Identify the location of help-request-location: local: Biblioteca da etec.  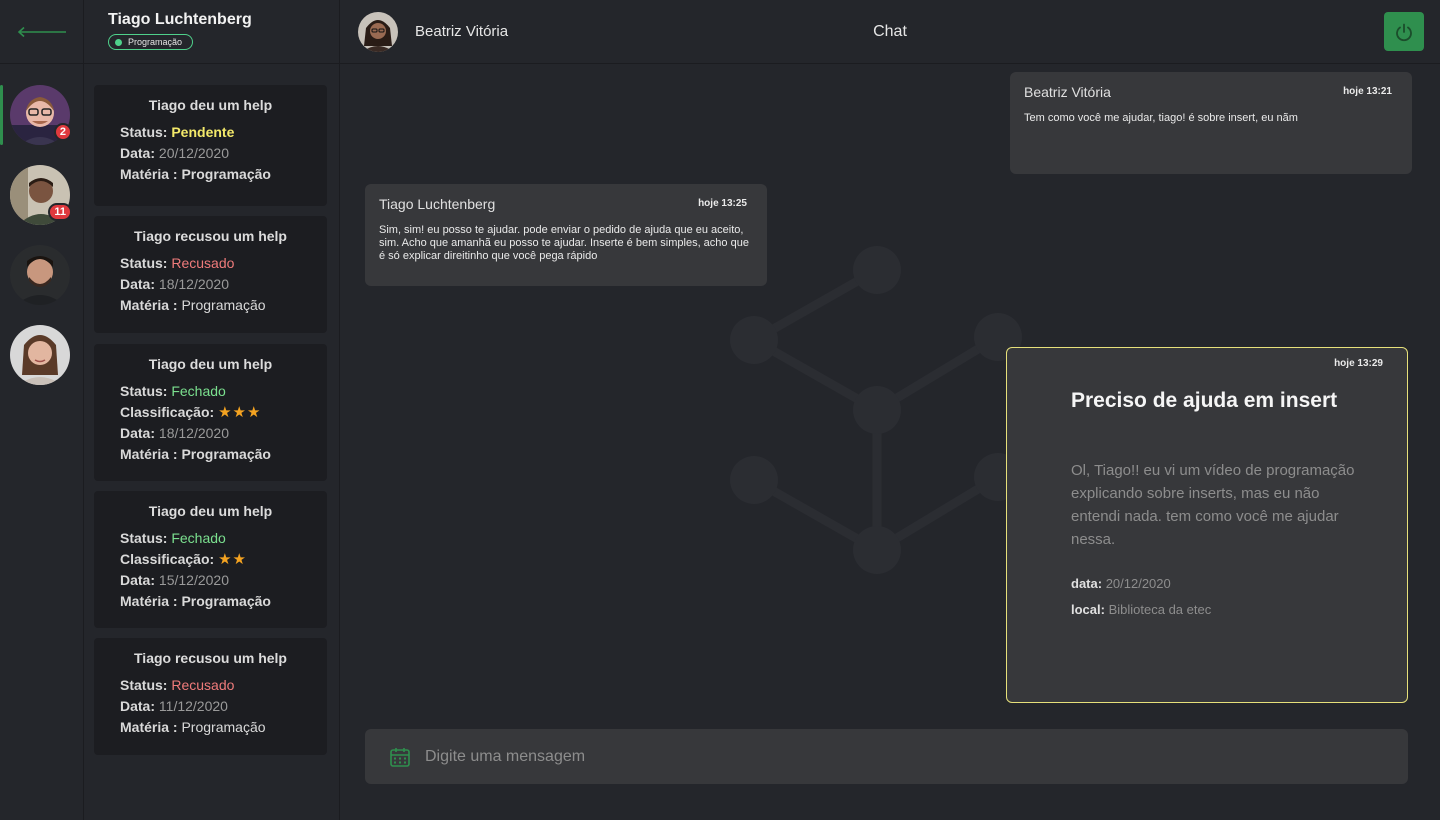
(1141, 609).